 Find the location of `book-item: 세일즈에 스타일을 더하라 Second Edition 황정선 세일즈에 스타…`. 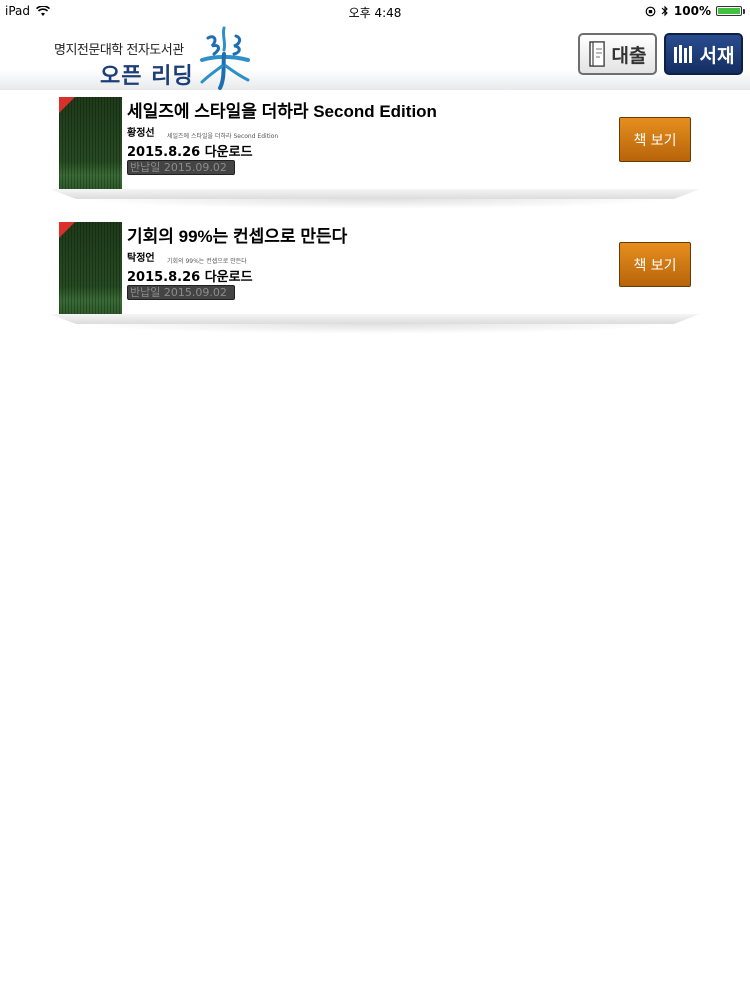

book-item: 세일즈에 스타일을 더하라 Second Edition 황정선 세일즈에 스타… is located at coordinates (375, 151).